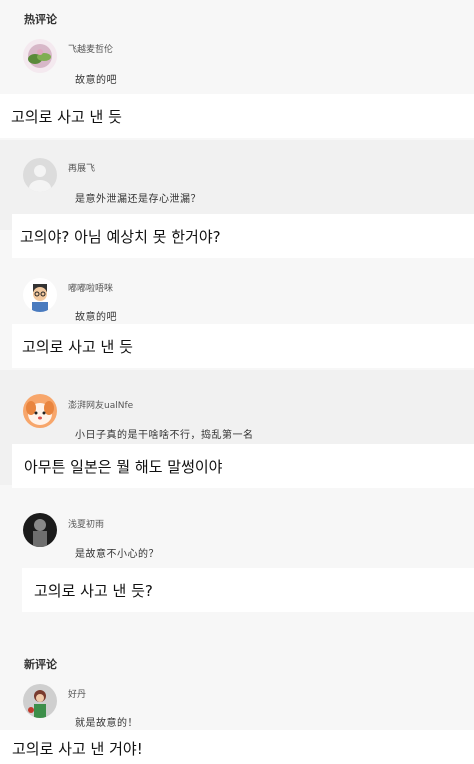  I want to click on translation-box: 고의야? 아님 예상치 못 한거야?, so click(243, 236).